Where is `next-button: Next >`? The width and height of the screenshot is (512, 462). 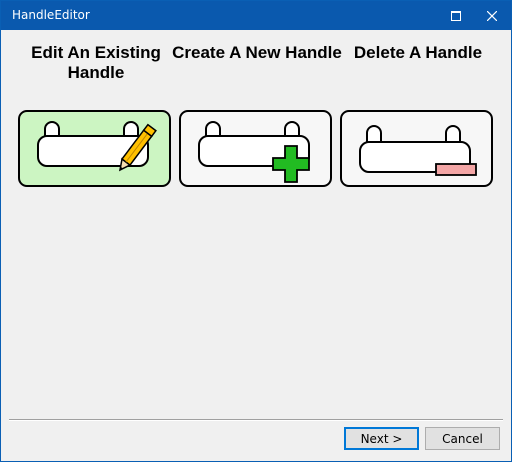
next-button: Next > is located at coordinates (381, 438).